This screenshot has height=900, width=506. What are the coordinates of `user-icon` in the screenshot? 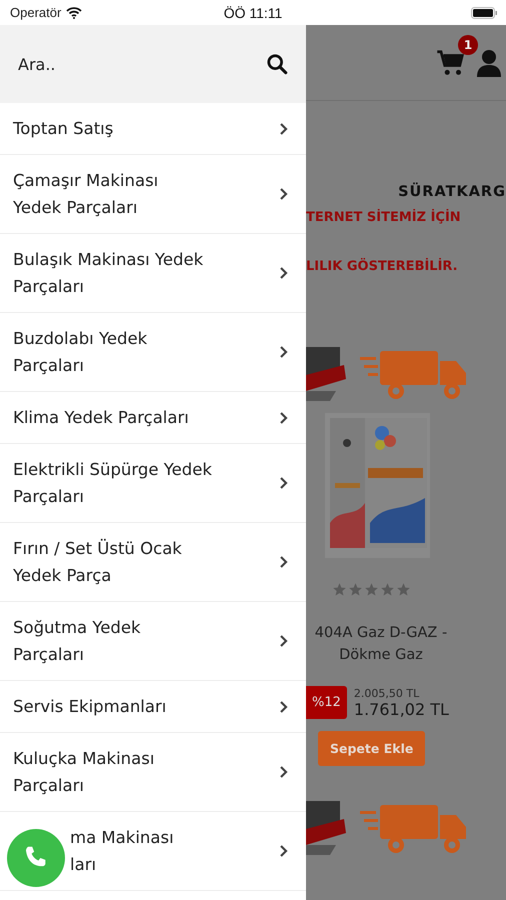 It's located at (489, 62).